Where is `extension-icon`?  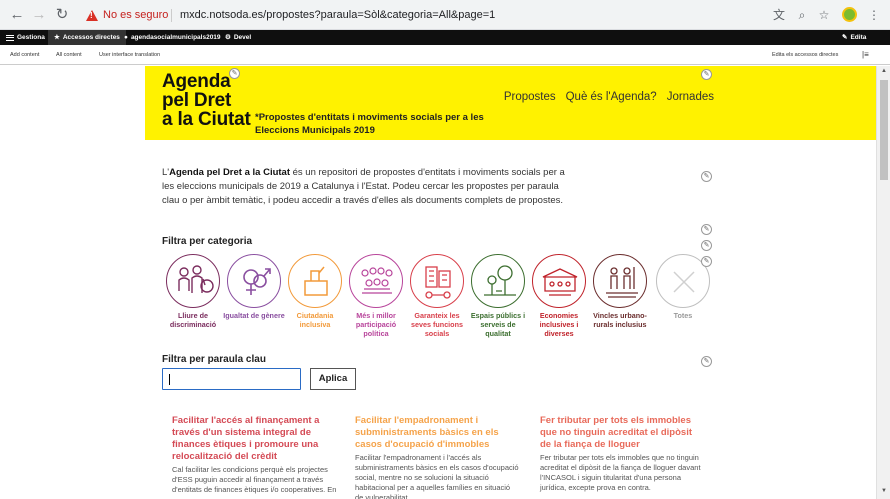 extension-icon is located at coordinates (849, 14).